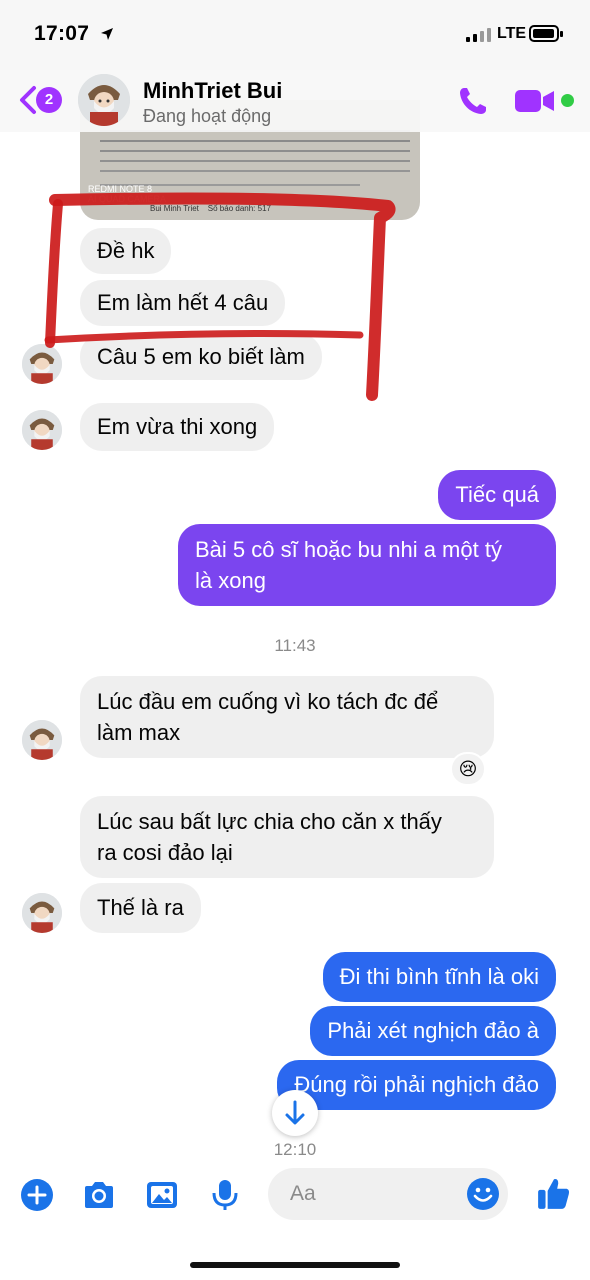  I want to click on arrow-down-icon, so click(295, 1112).